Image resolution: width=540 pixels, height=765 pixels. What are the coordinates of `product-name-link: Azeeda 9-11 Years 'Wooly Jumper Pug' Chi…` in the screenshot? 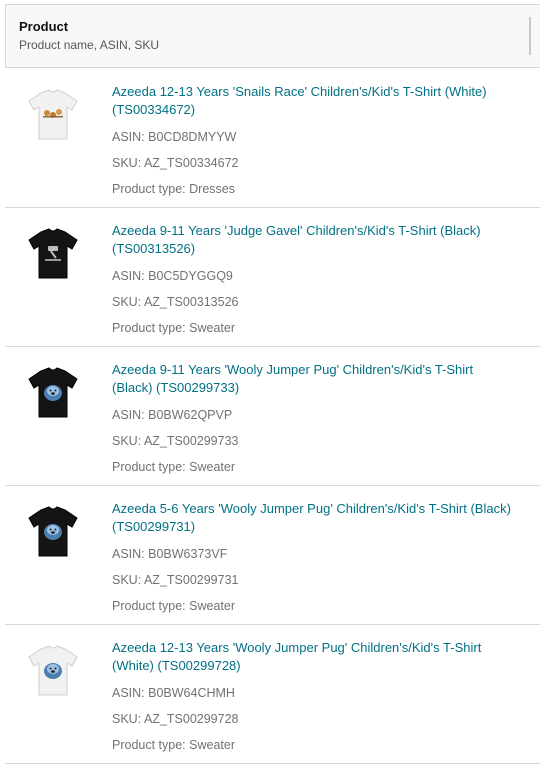 It's located at (312, 379).